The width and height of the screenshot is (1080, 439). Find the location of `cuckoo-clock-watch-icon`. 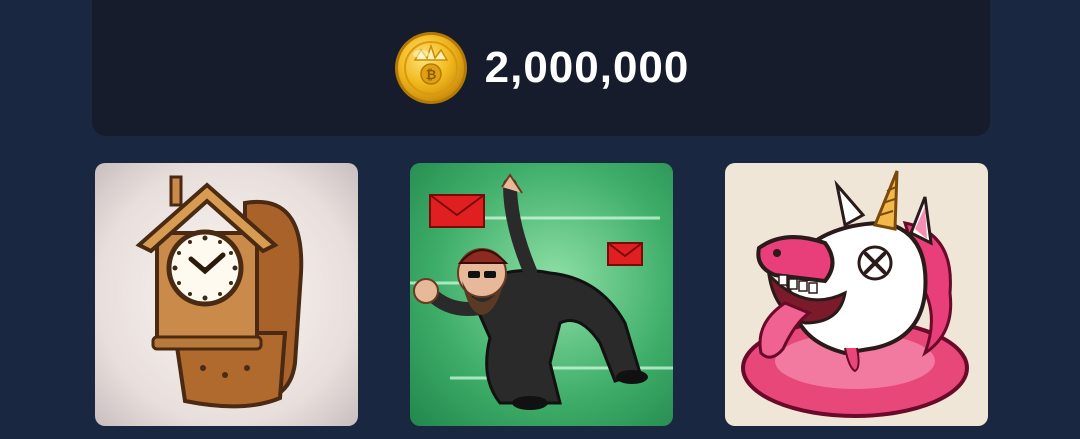

cuckoo-clock-watch-icon is located at coordinates (226, 294).